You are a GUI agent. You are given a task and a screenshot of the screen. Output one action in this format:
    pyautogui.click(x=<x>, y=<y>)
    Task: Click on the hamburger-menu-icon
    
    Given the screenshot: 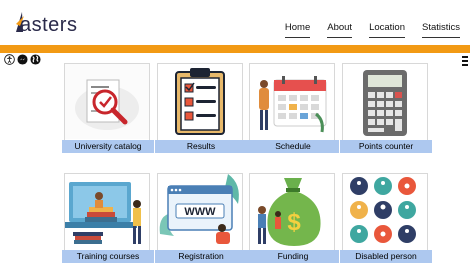 What is the action you would take?
    pyautogui.click(x=465, y=62)
    